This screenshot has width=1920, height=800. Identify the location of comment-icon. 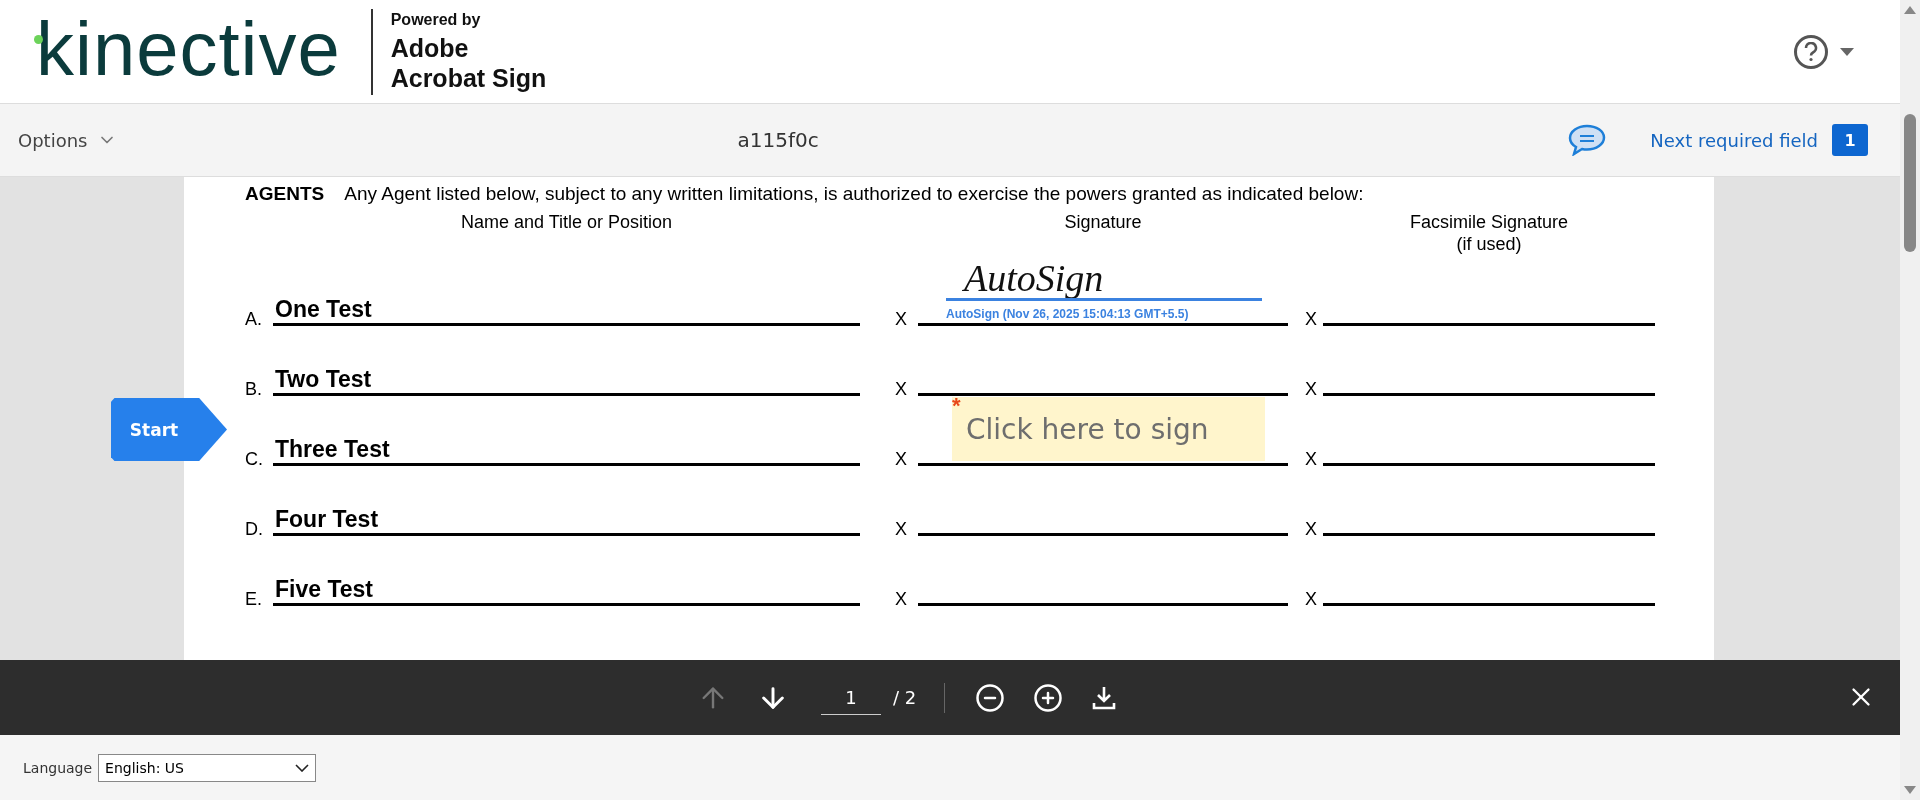
(1587, 140).